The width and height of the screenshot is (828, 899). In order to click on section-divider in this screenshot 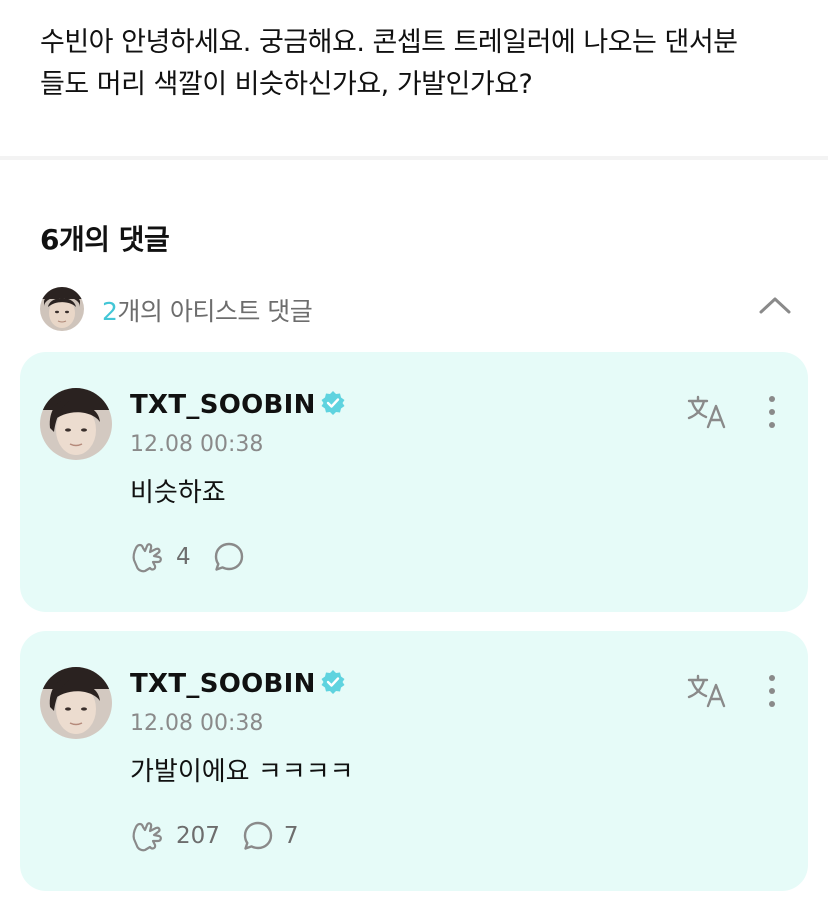, I will do `click(414, 158)`.